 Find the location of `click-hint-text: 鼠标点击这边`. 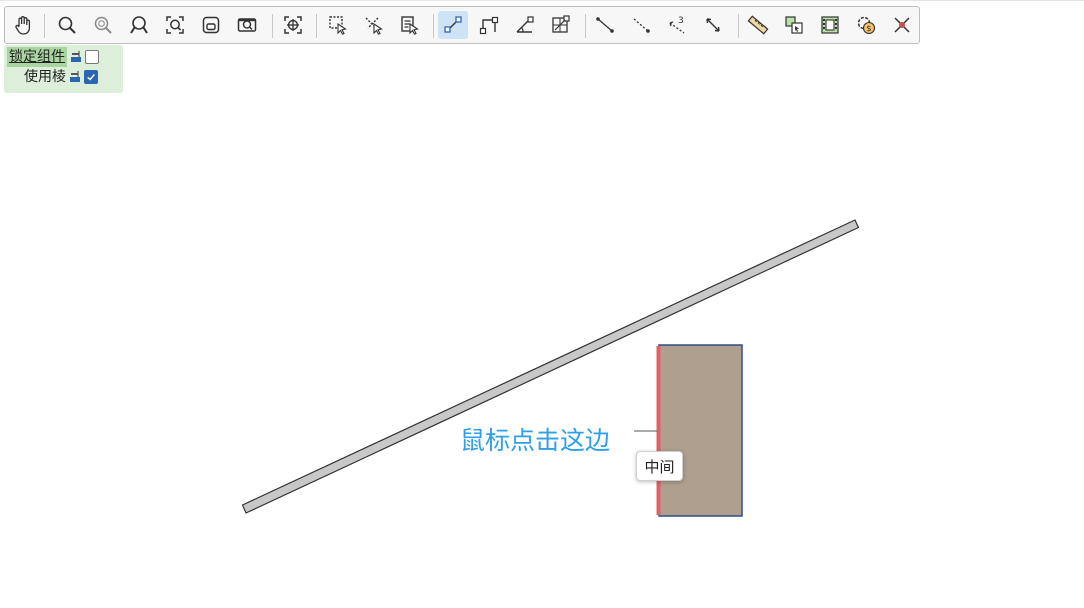

click-hint-text: 鼠标点击这边 is located at coordinates (535, 440).